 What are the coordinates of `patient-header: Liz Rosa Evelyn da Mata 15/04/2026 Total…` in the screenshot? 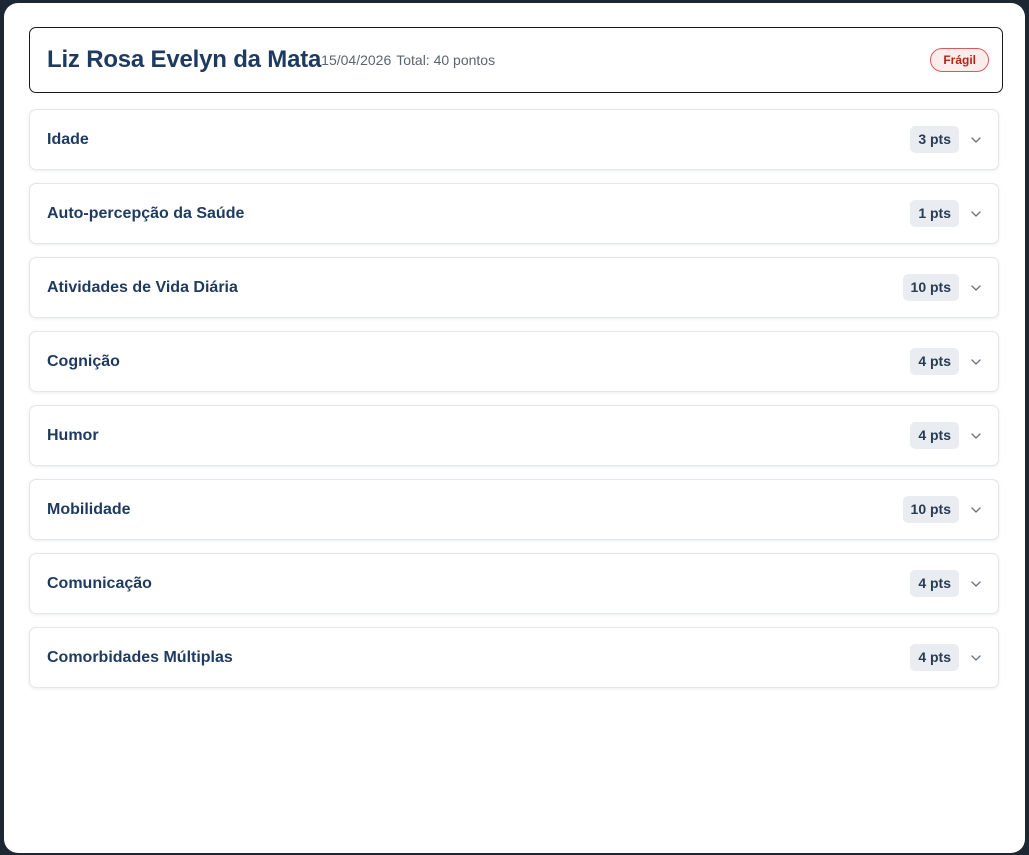 It's located at (516, 60).